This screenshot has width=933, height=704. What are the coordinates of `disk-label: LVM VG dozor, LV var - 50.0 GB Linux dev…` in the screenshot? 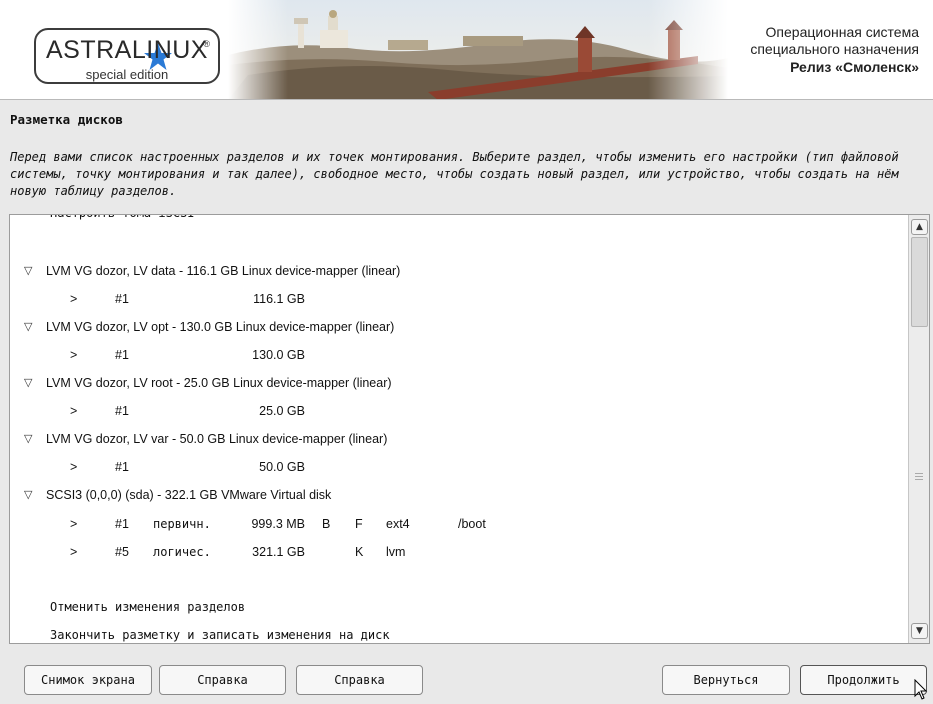 It's located at (217, 439).